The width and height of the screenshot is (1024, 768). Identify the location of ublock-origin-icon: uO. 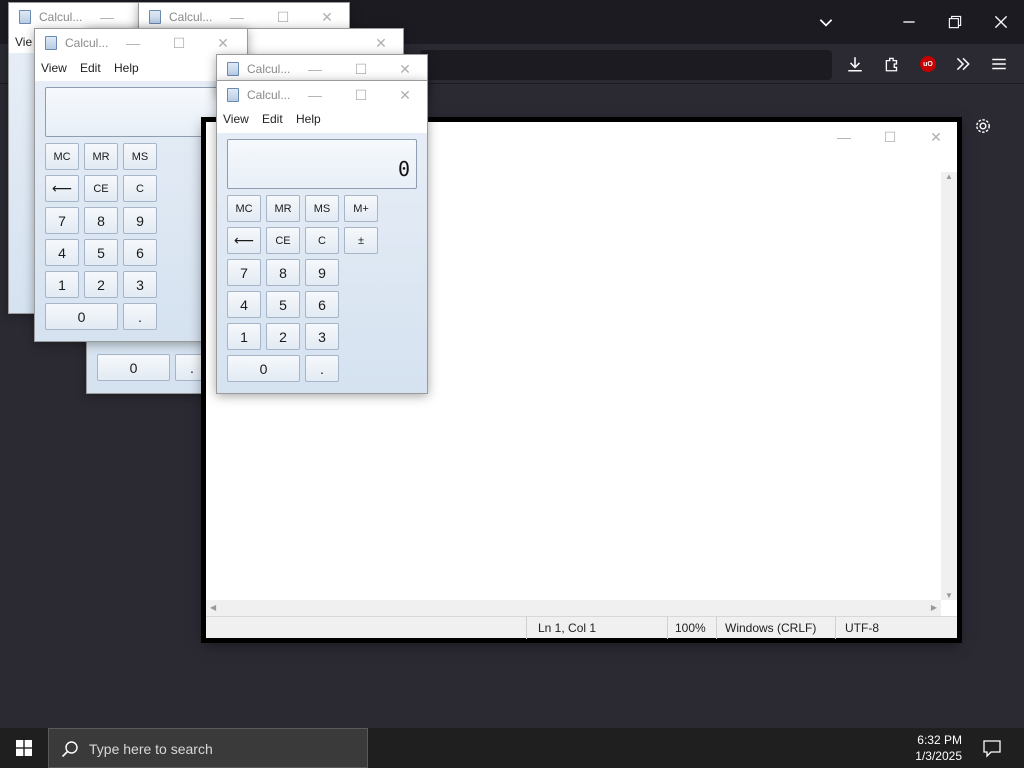
(928, 64).